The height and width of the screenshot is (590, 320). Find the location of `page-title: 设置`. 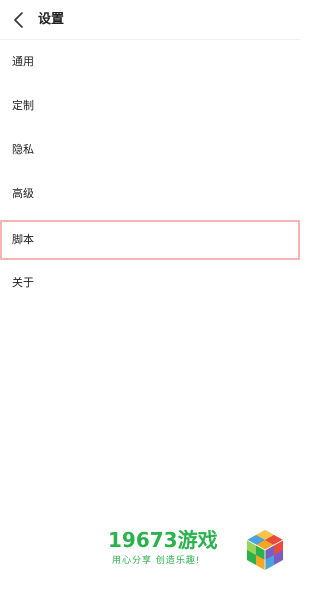

page-title: 设置 is located at coordinates (51, 19).